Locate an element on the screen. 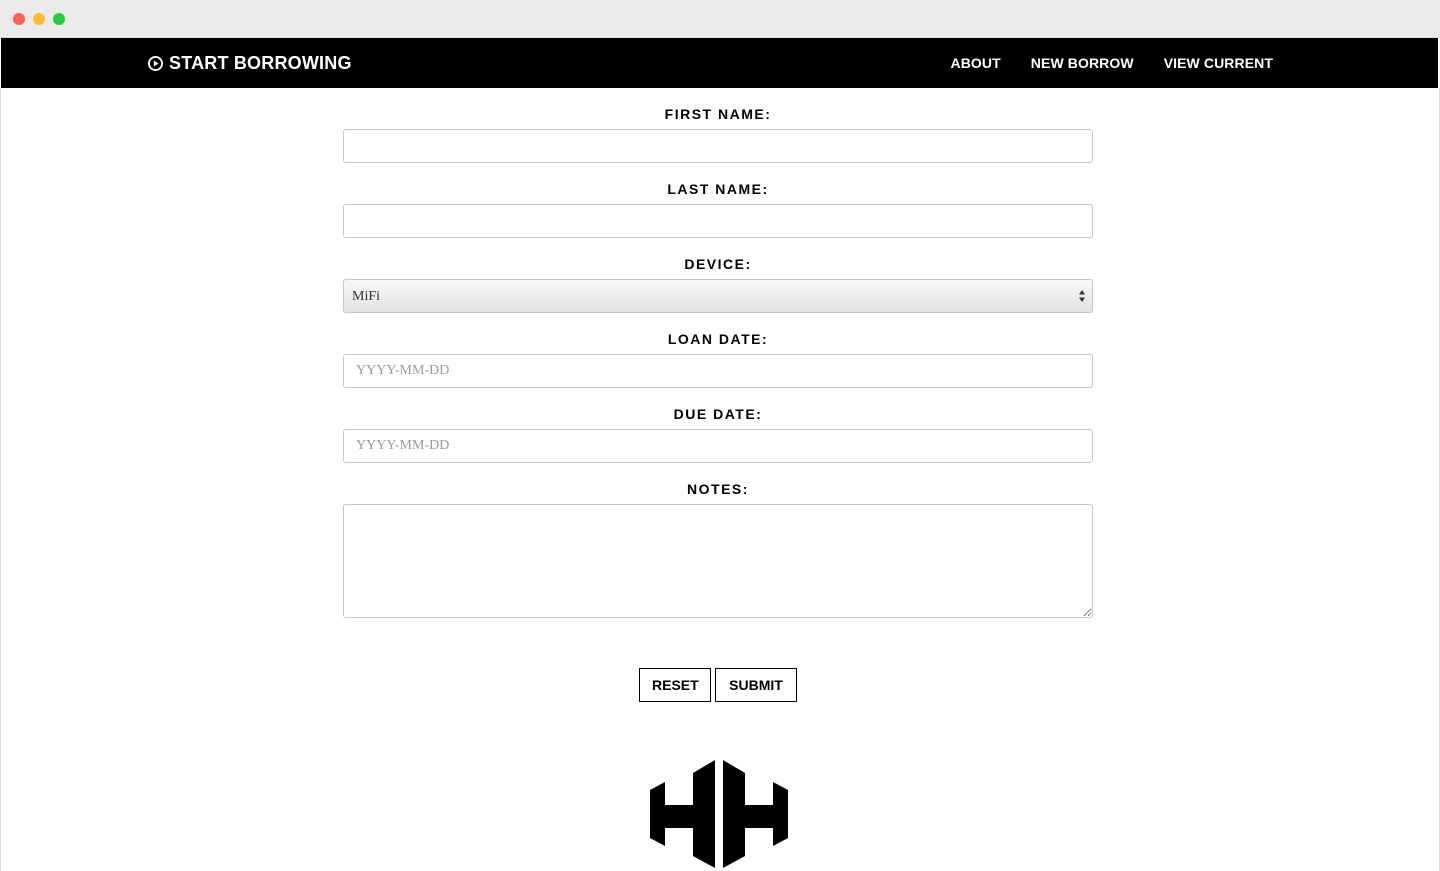  first-name-field-group: FIRST NAME: is located at coordinates (718, 125).